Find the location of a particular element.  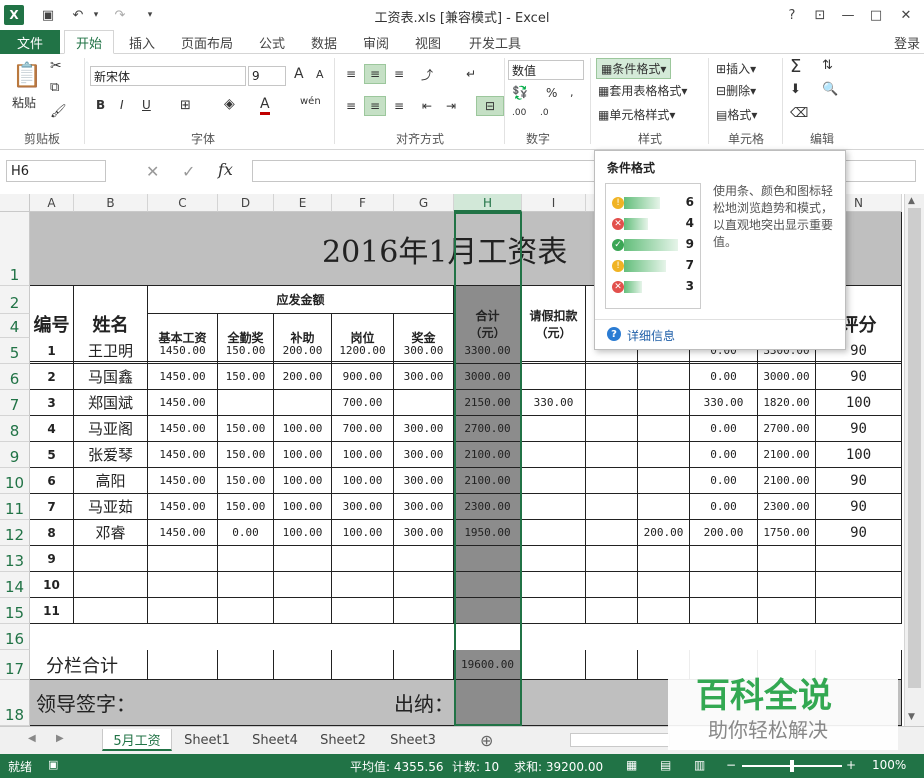

data-cell: 900.00 is located at coordinates (363, 377).